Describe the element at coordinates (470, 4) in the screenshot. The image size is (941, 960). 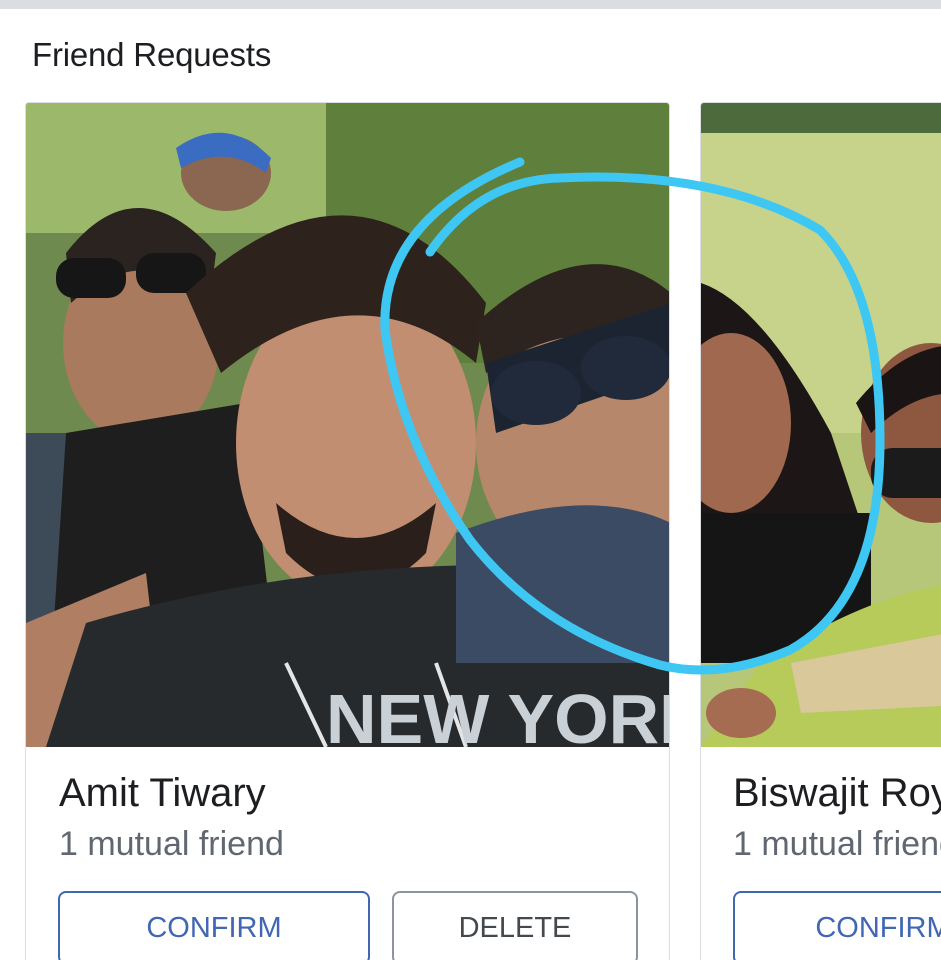
I see `top-divider` at that location.